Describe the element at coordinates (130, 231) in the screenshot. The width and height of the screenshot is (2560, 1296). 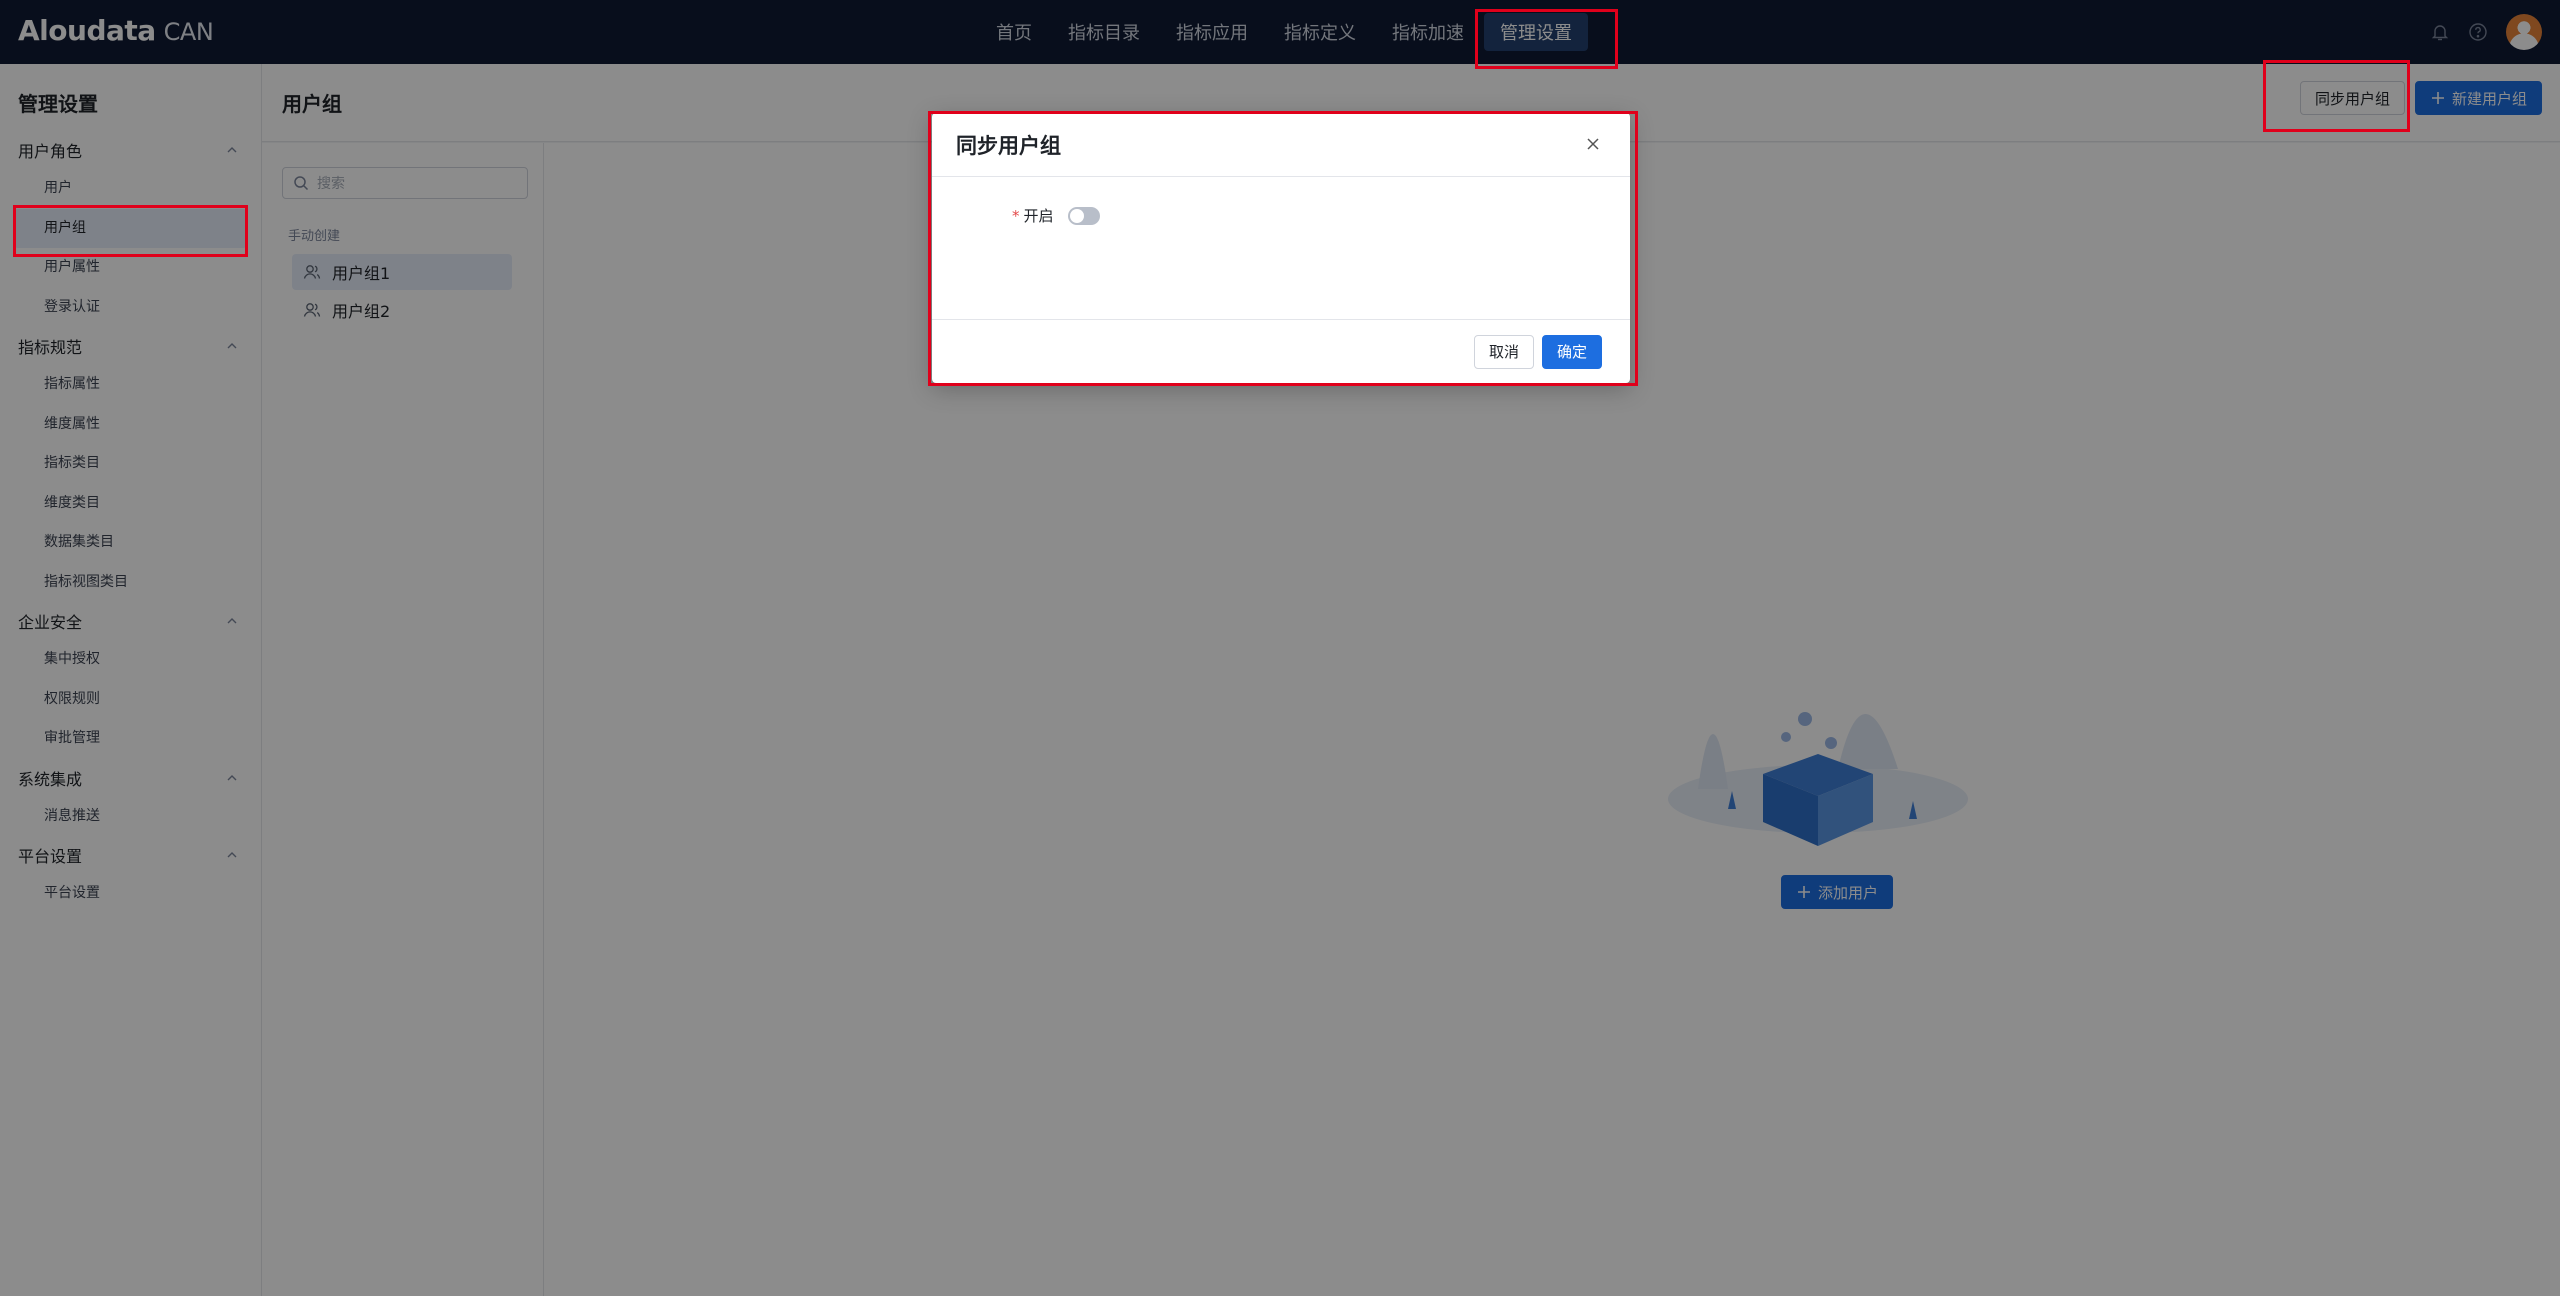
I see `annotation-box-sidebar-item` at that location.